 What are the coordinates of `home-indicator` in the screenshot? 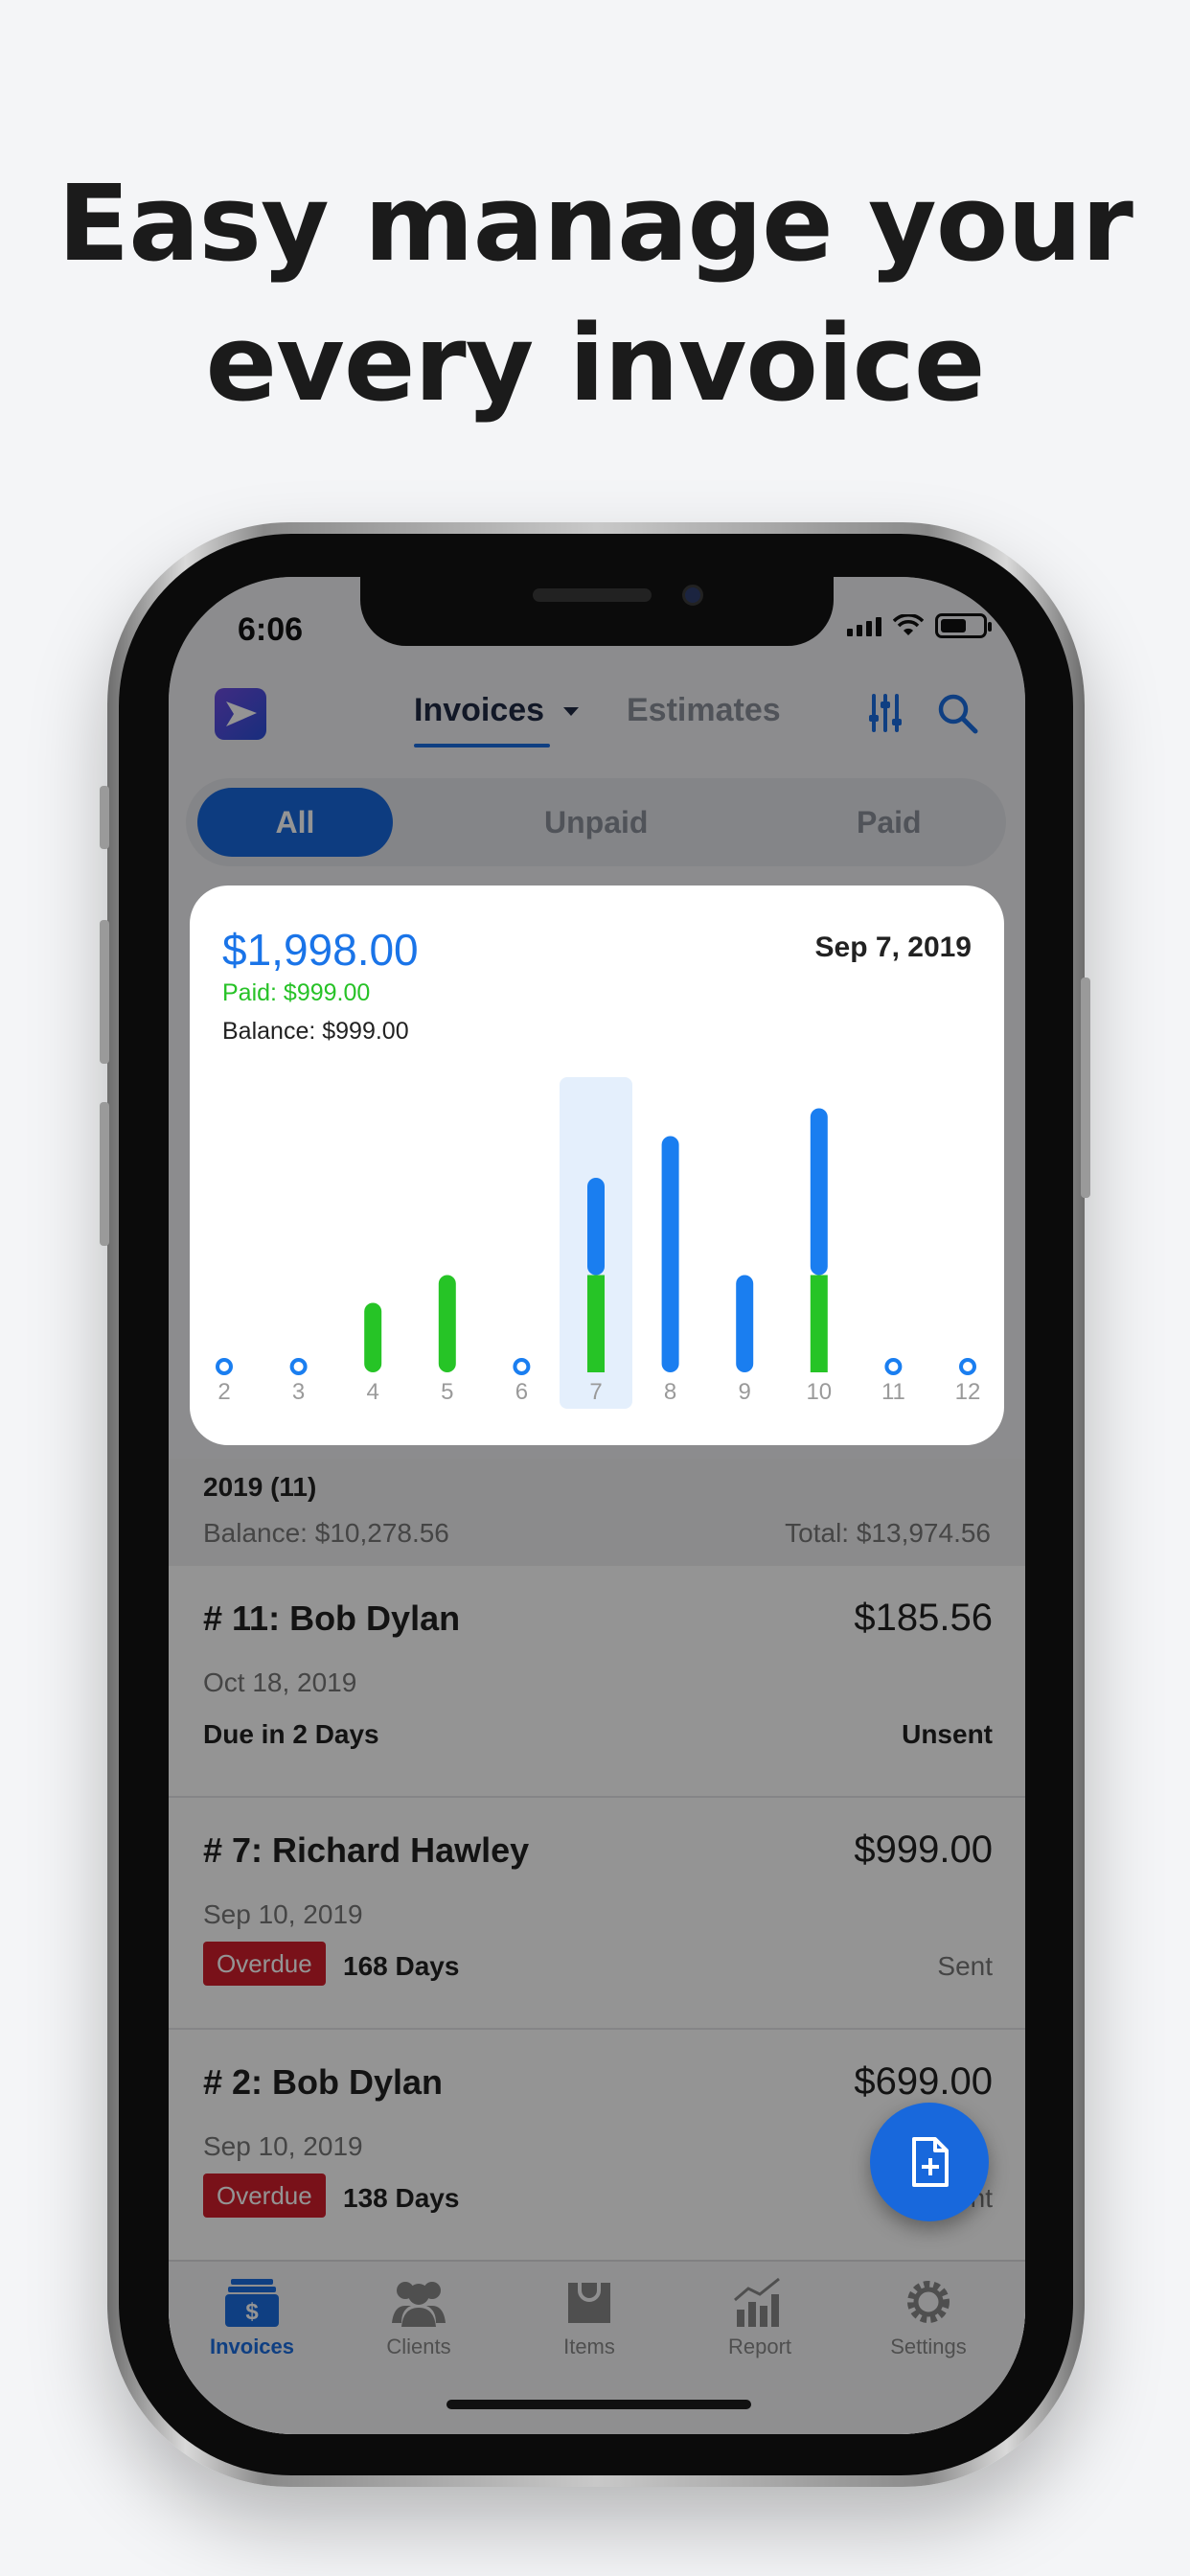 It's located at (599, 2404).